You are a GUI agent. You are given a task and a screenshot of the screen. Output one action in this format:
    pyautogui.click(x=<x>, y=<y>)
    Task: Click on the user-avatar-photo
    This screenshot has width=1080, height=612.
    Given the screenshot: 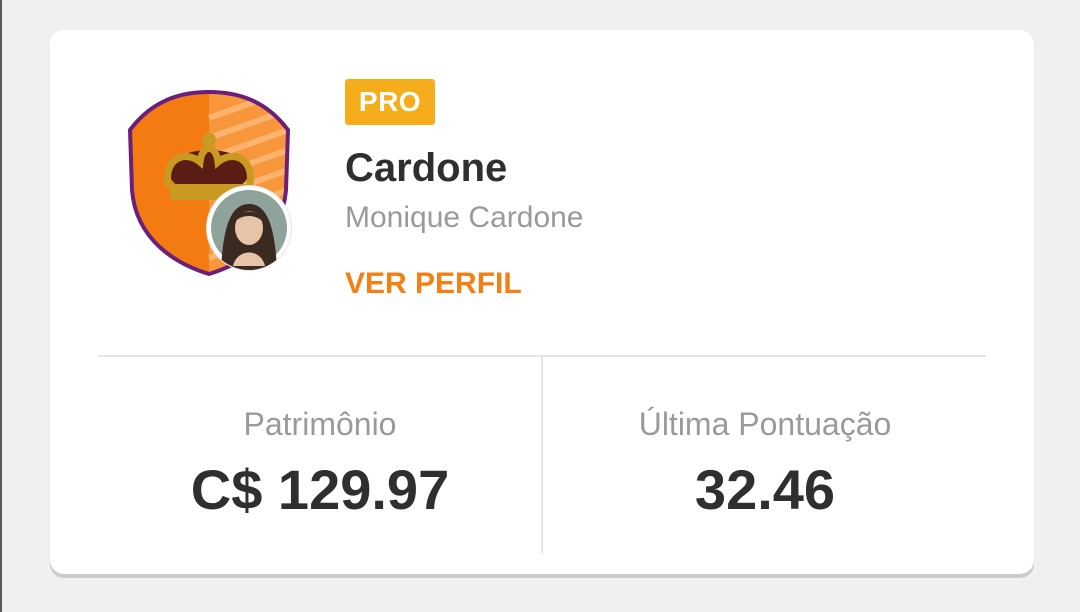 What is the action you would take?
    pyautogui.click(x=249, y=228)
    